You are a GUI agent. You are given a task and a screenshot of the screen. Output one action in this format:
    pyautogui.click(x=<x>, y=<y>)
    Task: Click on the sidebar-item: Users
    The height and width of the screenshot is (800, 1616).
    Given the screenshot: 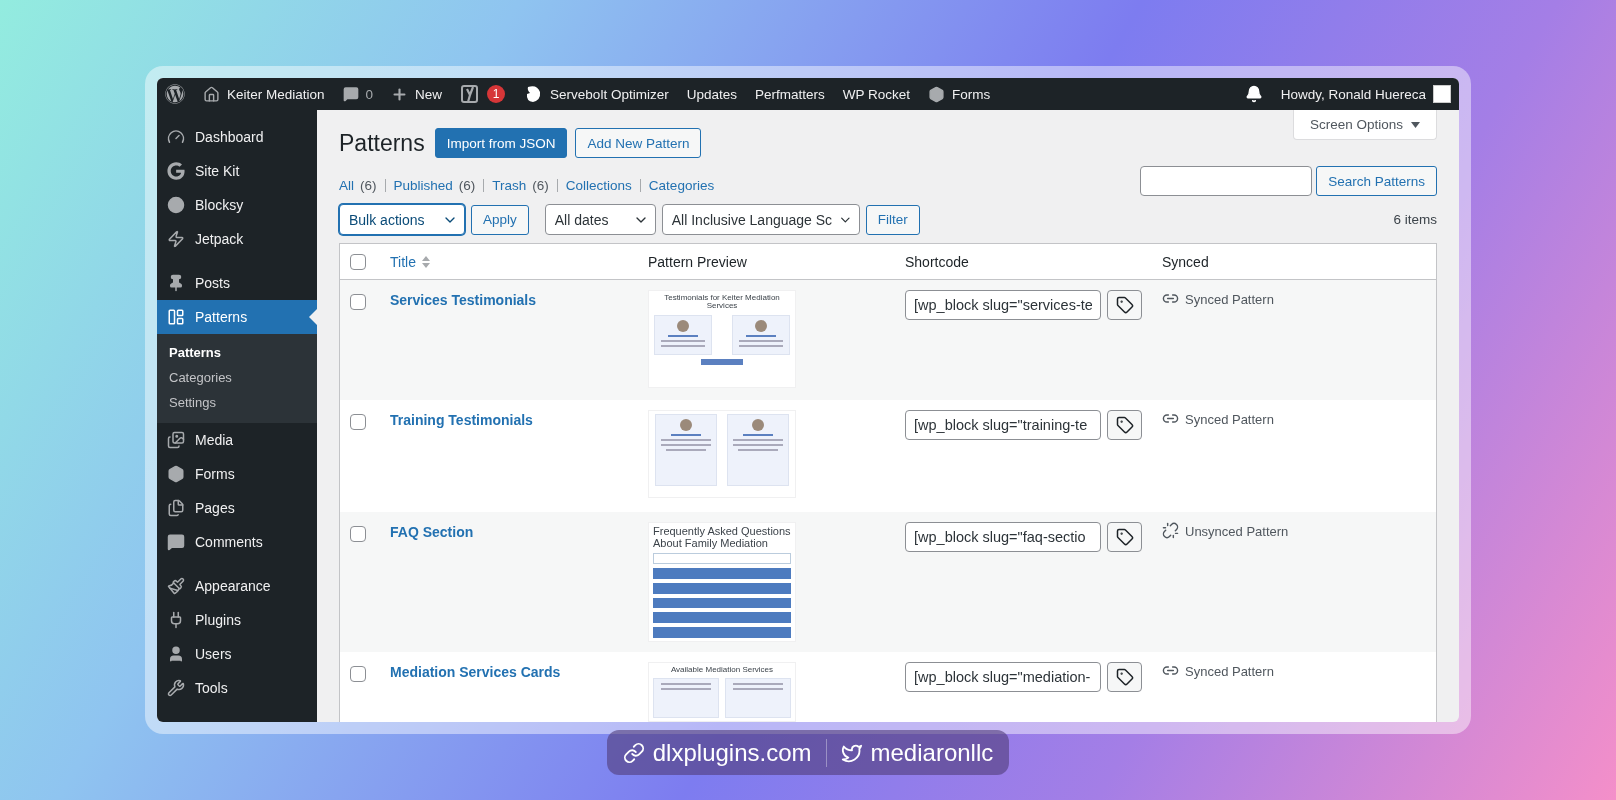 What is the action you would take?
    pyautogui.click(x=237, y=654)
    